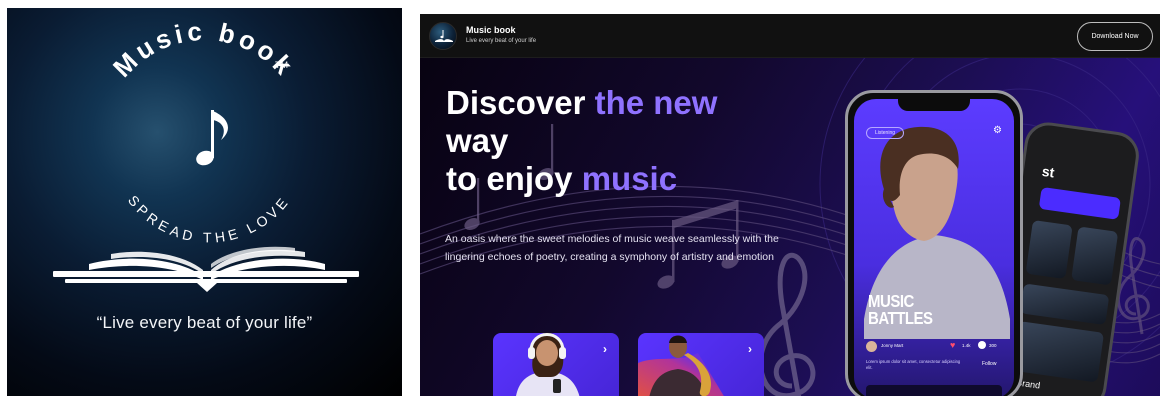 The image size is (1160, 396). What do you see at coordinates (206, 269) in the screenshot?
I see `open-book-icon` at bounding box center [206, 269].